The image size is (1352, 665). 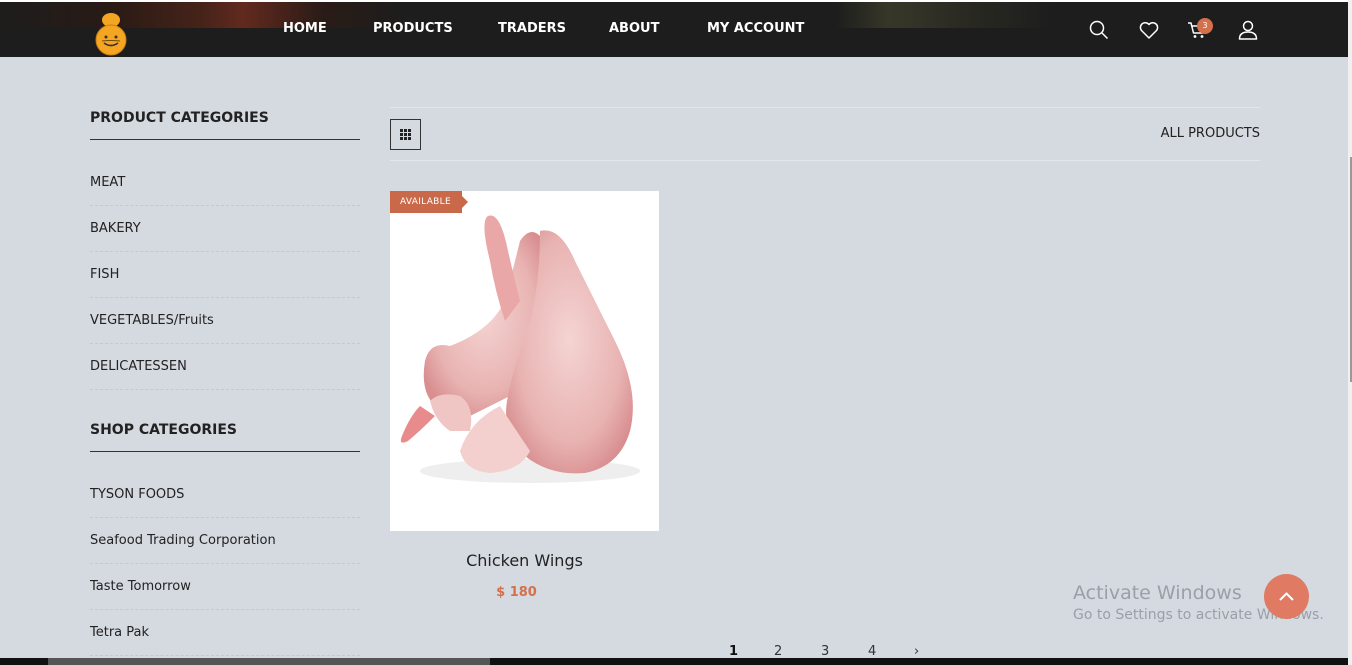 What do you see at coordinates (755, 28) in the screenshot?
I see `nav-my-account: MY ACCOUNT` at bounding box center [755, 28].